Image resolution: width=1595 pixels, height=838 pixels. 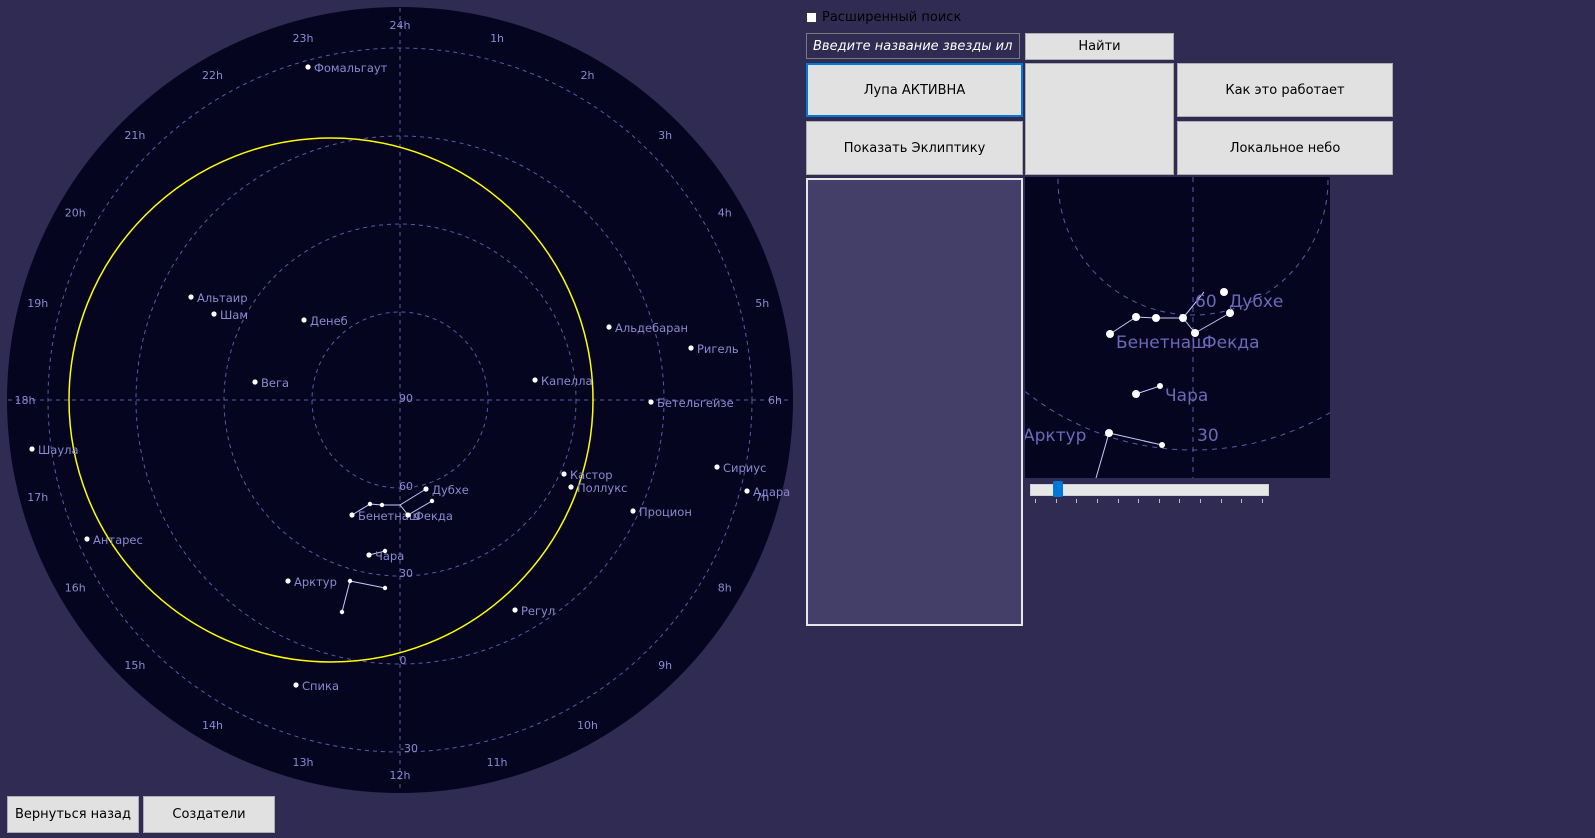 I want to click on zoom-label-arktur: Арктур, so click(x=1055, y=436).